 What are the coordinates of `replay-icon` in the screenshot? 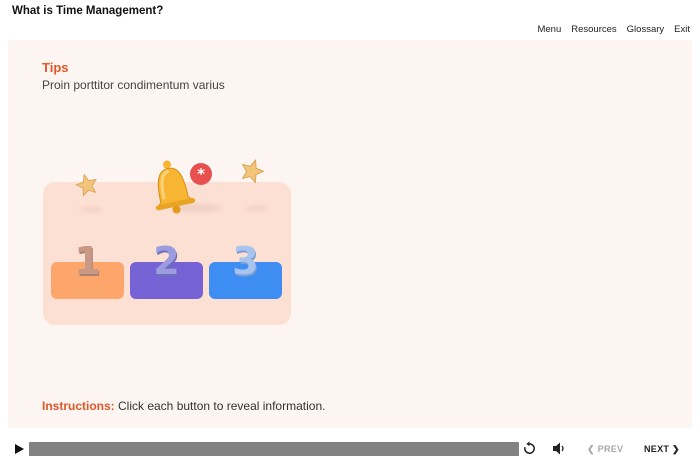 It's located at (529, 448).